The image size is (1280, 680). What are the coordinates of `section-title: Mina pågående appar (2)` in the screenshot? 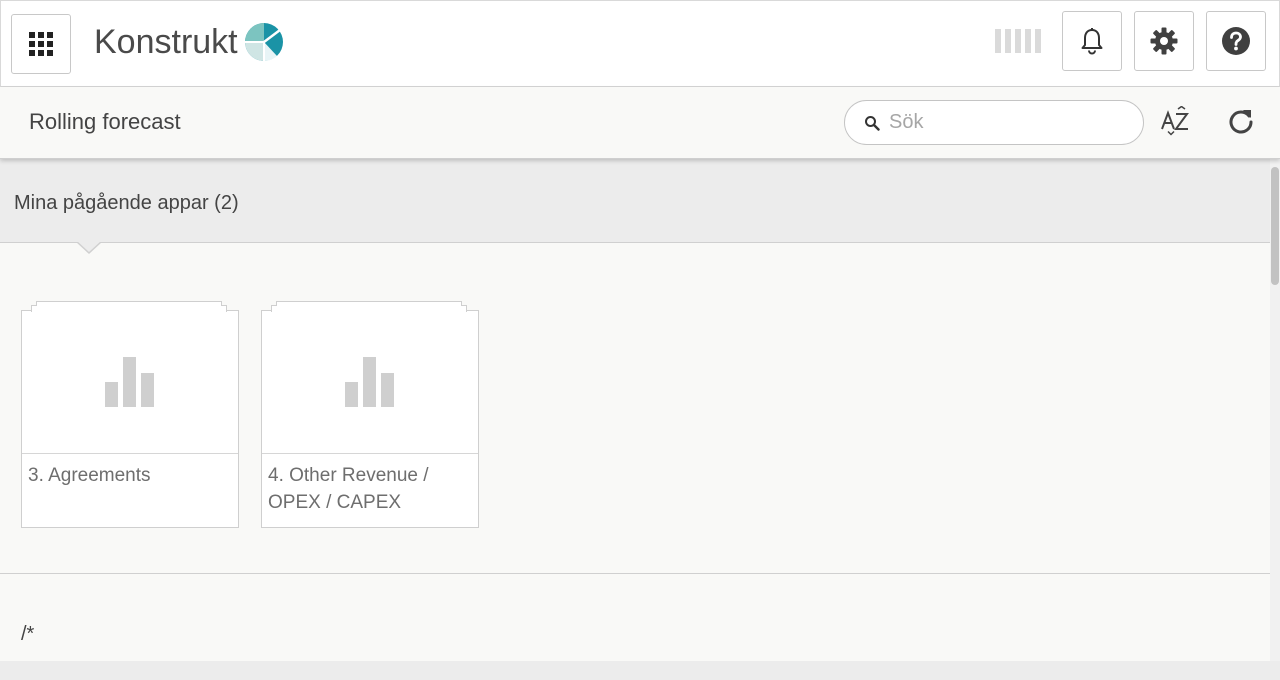 It's located at (126, 203).